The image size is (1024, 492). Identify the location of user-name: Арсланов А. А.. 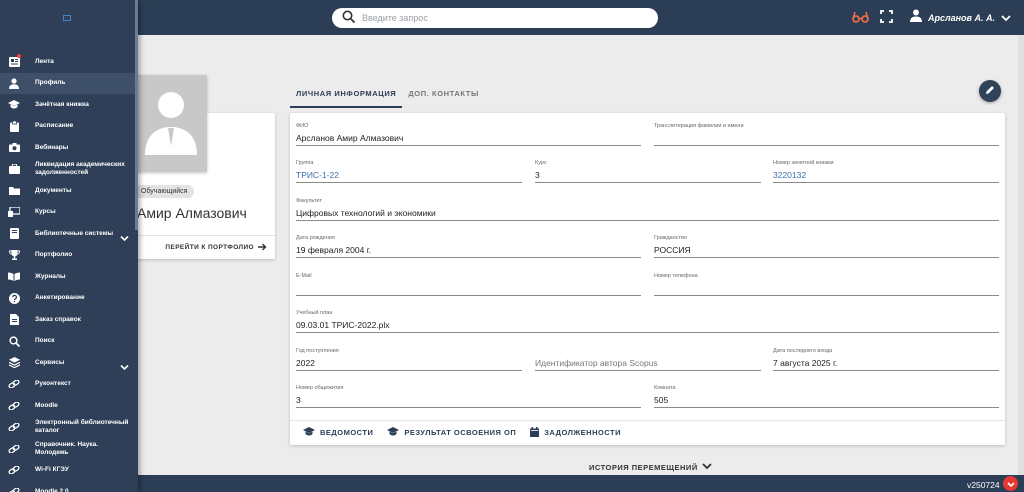
(961, 18).